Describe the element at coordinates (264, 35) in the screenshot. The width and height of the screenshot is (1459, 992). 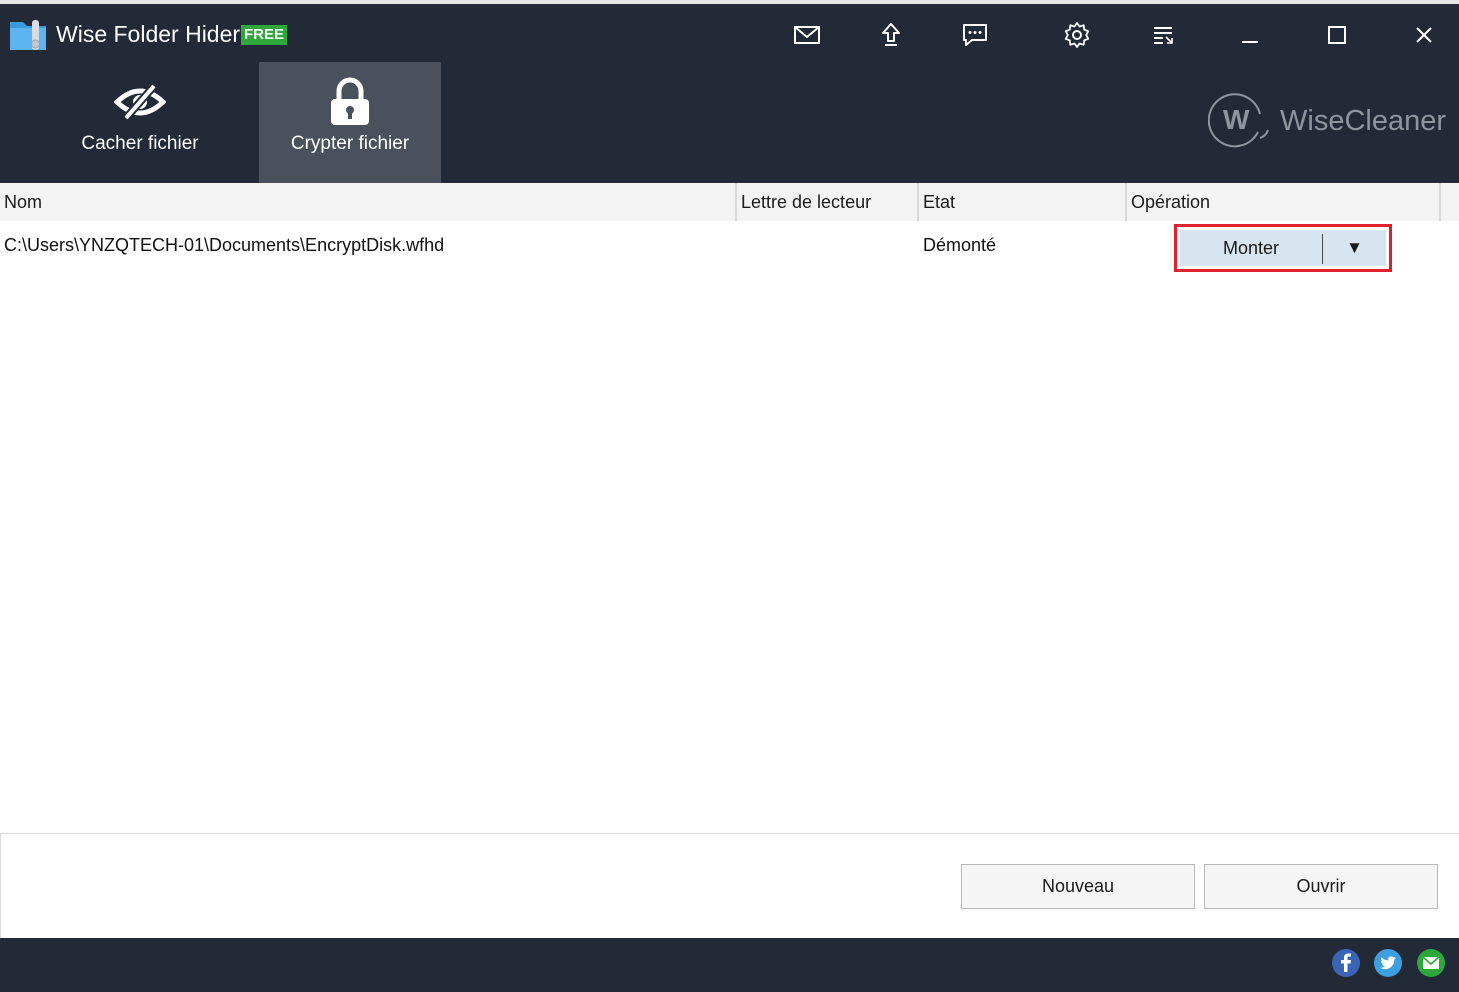
I see `free-badge: FREE` at that location.